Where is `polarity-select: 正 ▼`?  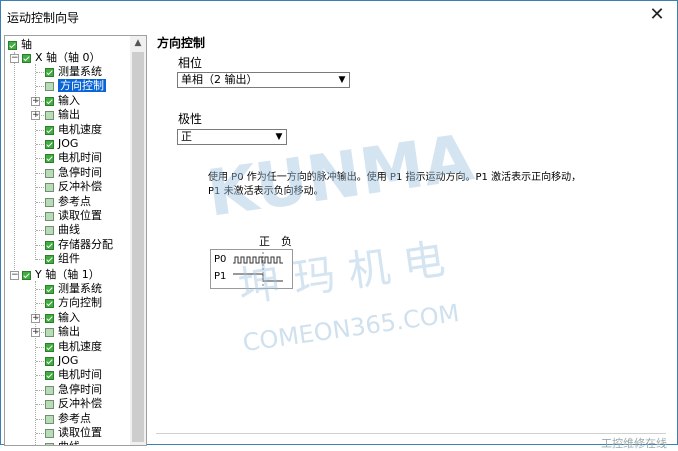 polarity-select: 正 ▼ is located at coordinates (232, 137).